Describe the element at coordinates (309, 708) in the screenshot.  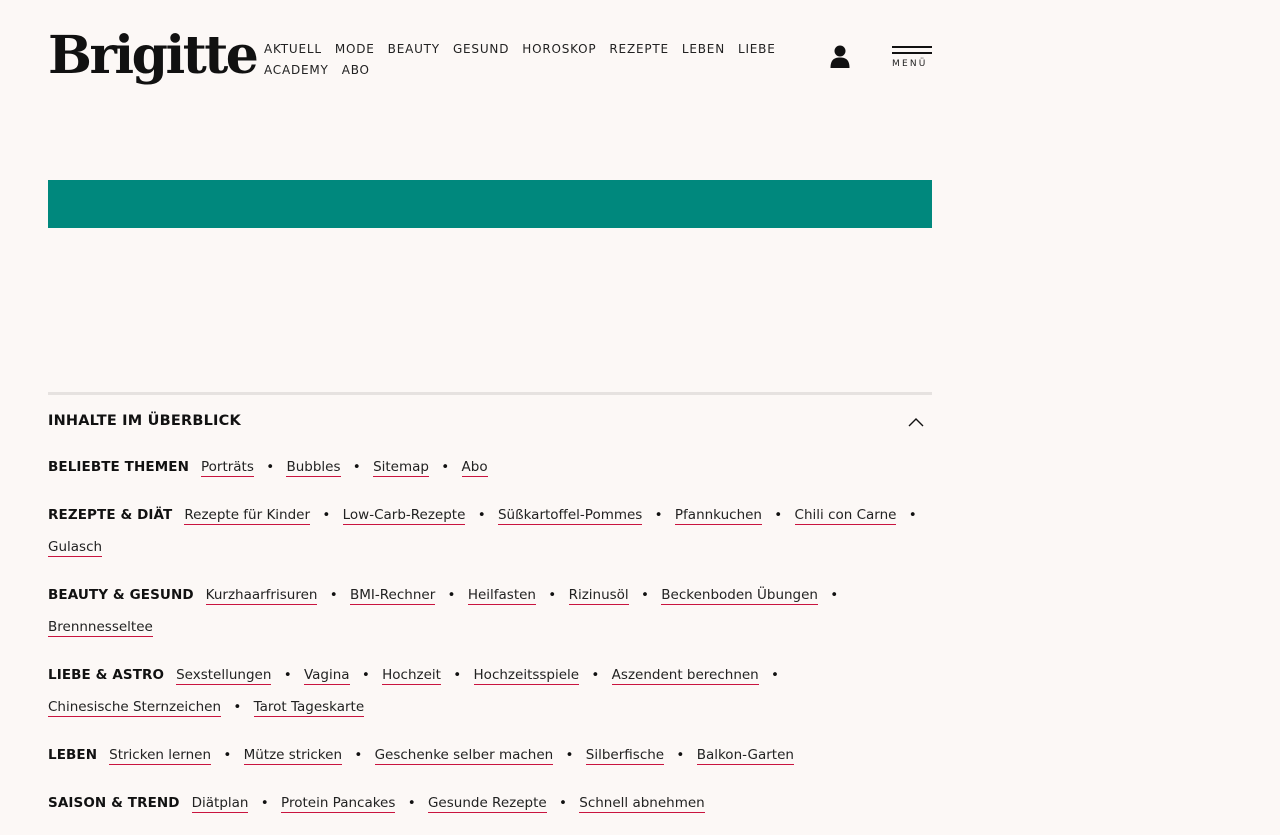
I see `topic-link: Tarot Tageskarte` at that location.